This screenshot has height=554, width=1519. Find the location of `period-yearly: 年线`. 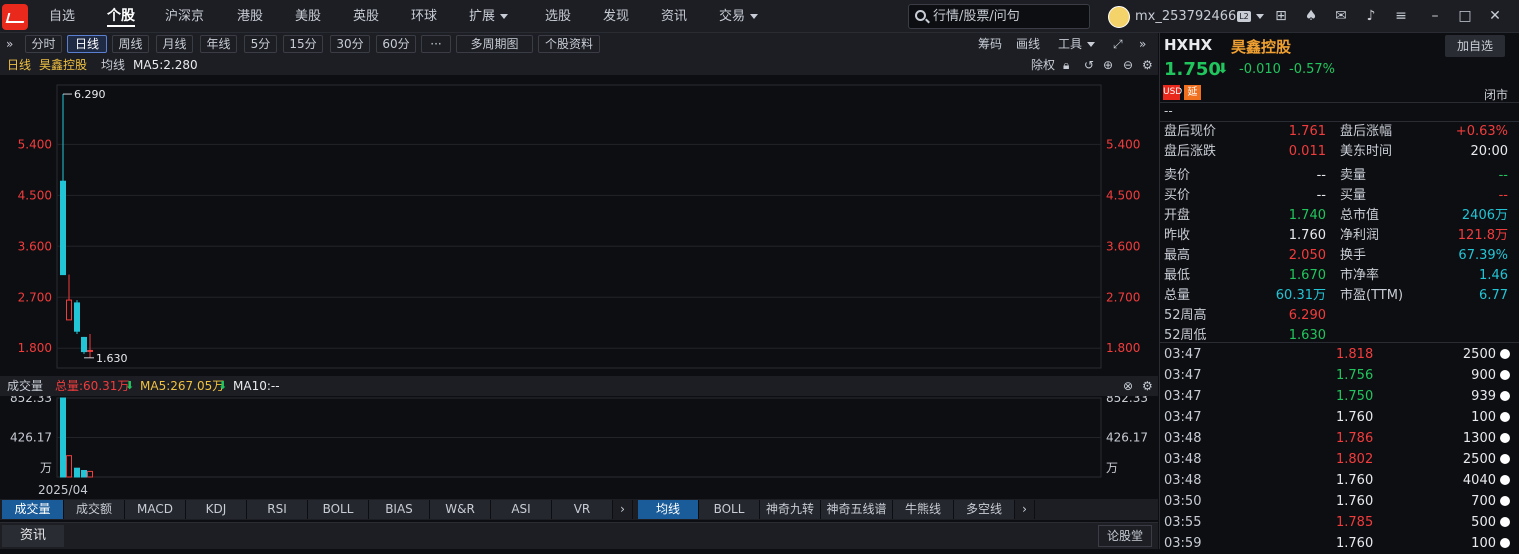

period-yearly: 年线 is located at coordinates (218, 44).